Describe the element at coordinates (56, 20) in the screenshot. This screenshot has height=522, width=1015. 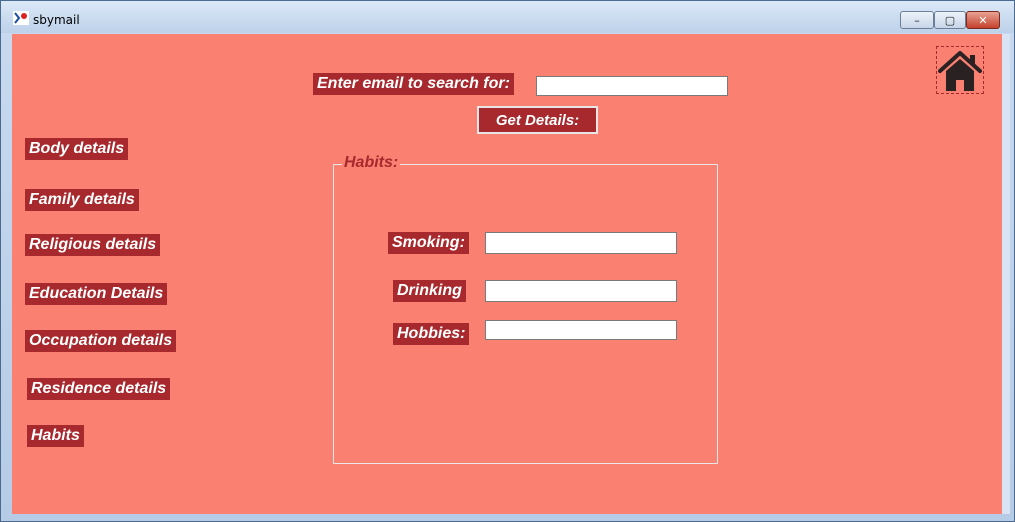
I see `window-title: sbymail` at that location.